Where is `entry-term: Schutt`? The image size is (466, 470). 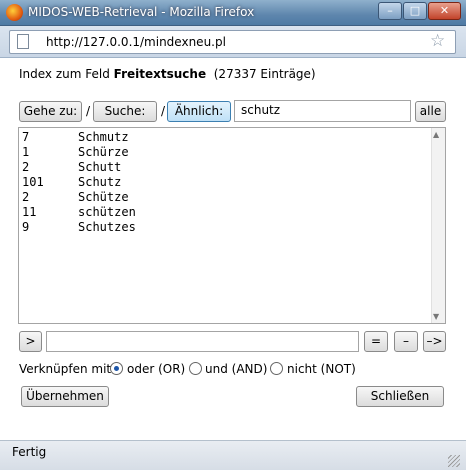 entry-term: Schutt is located at coordinates (100, 167).